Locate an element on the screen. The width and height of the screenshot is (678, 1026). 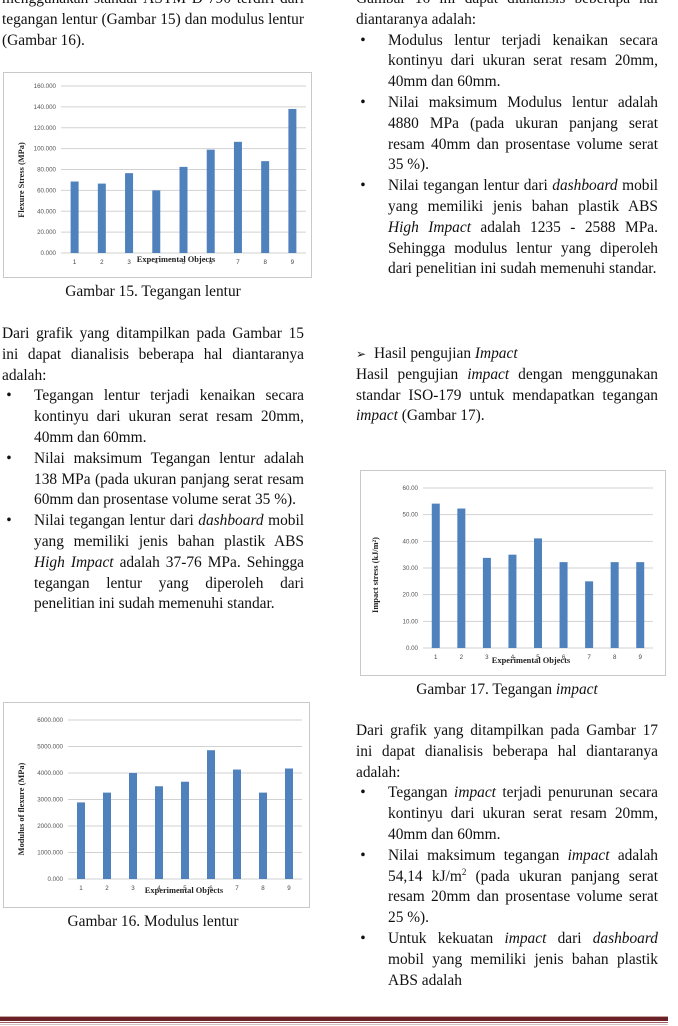
footer-rule-line is located at coordinates (334, 1022).